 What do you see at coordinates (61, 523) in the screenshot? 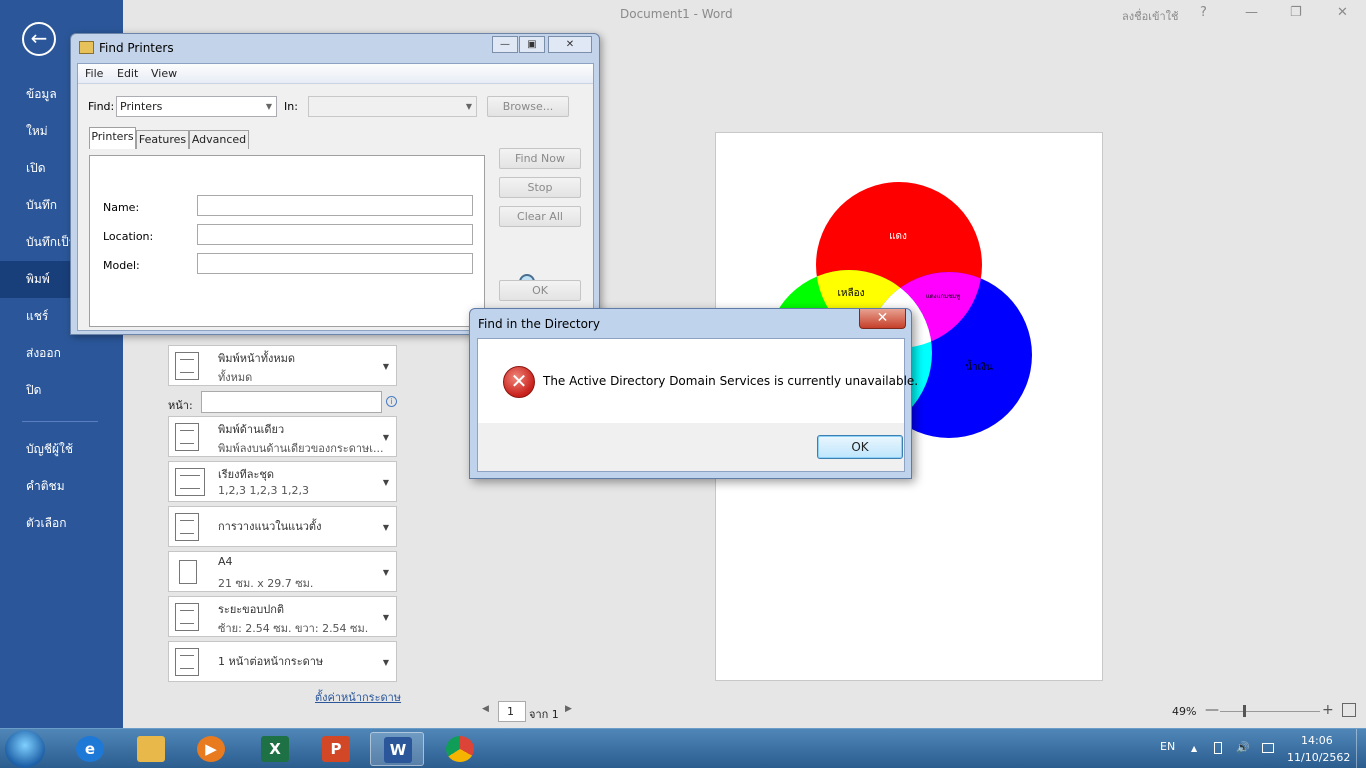
I see `sidebar-item-options: ตัวเลือก` at bounding box center [61, 523].